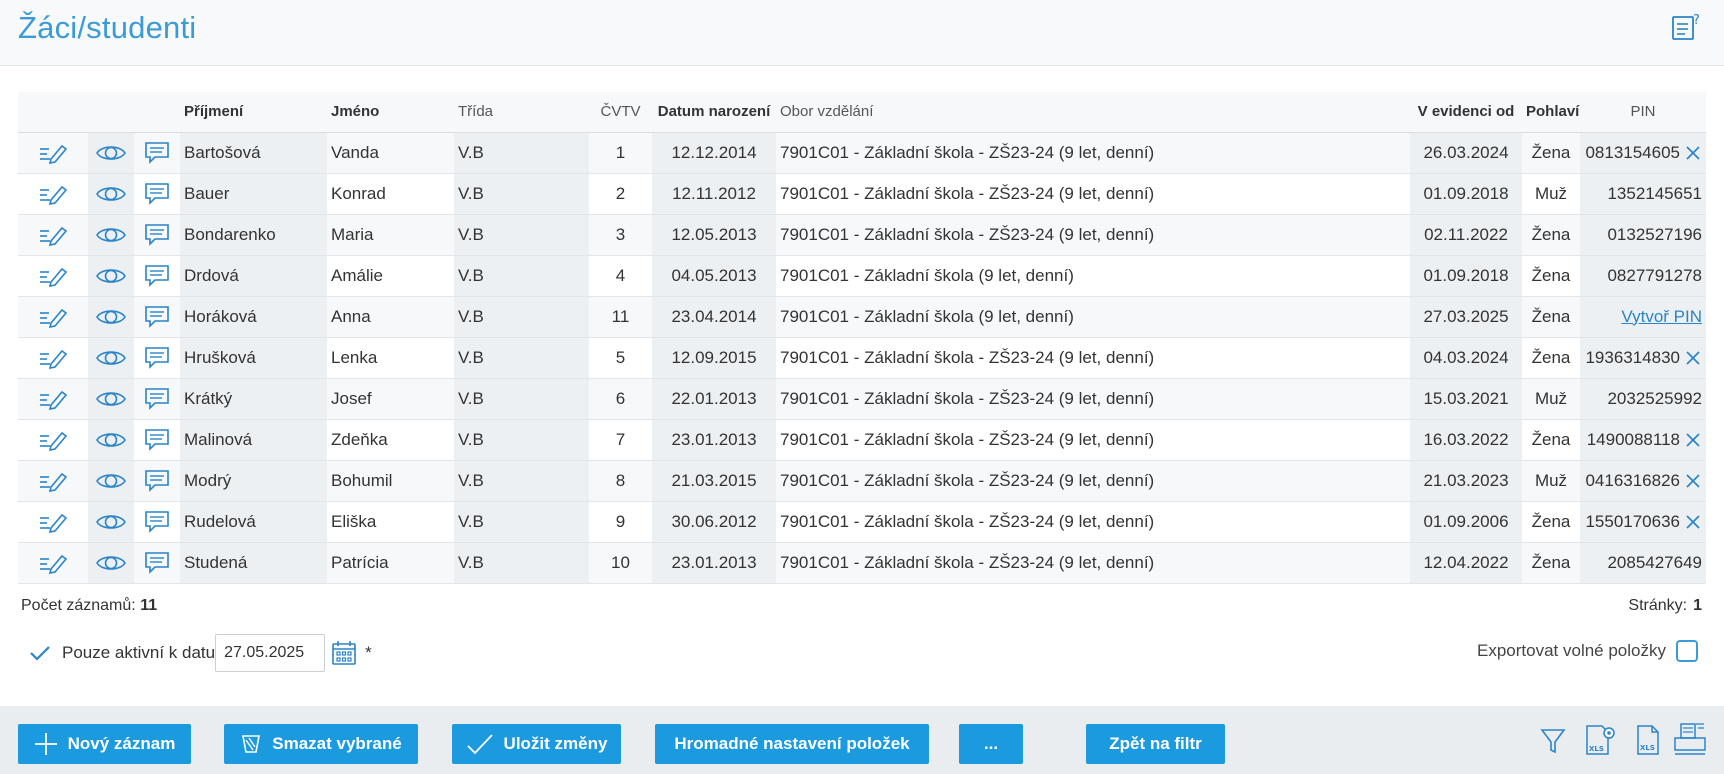 The height and width of the screenshot is (774, 1724). I want to click on col-class-header: Třída, so click(521, 112).